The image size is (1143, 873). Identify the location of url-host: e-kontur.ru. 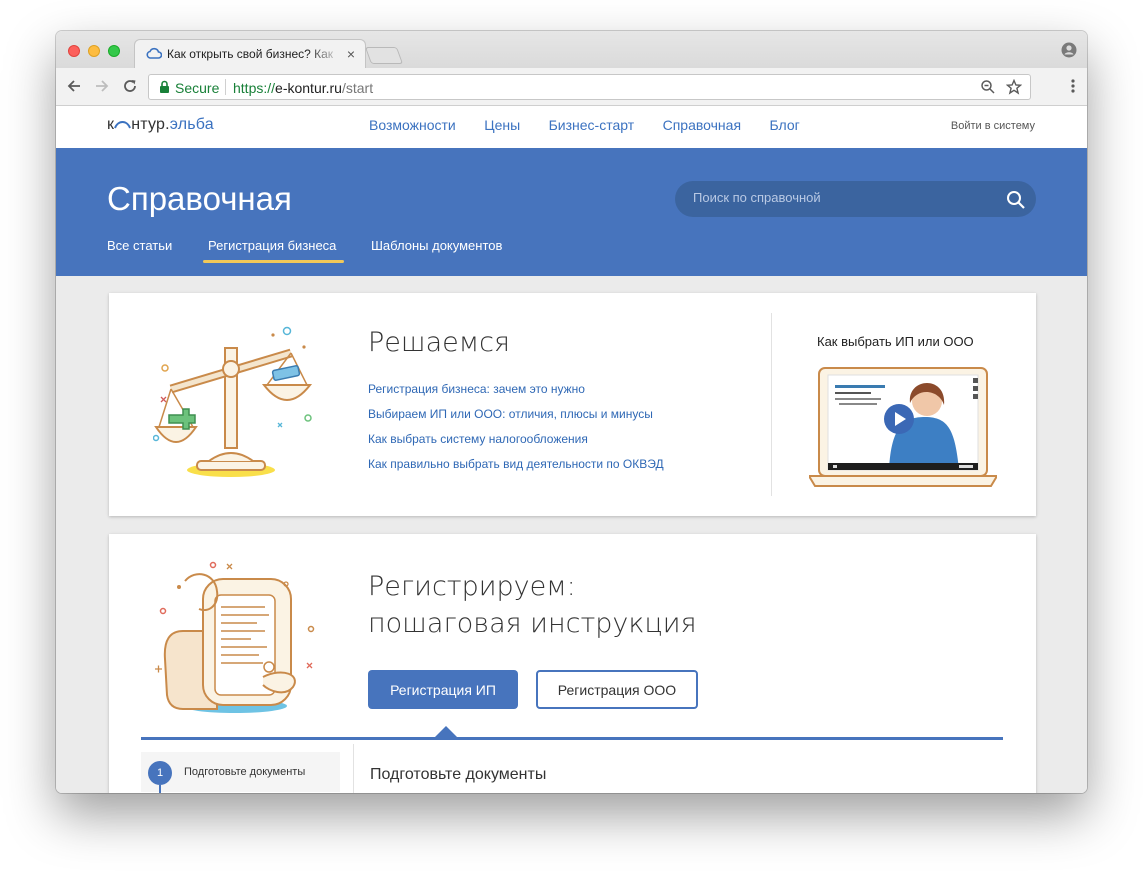
(308, 88).